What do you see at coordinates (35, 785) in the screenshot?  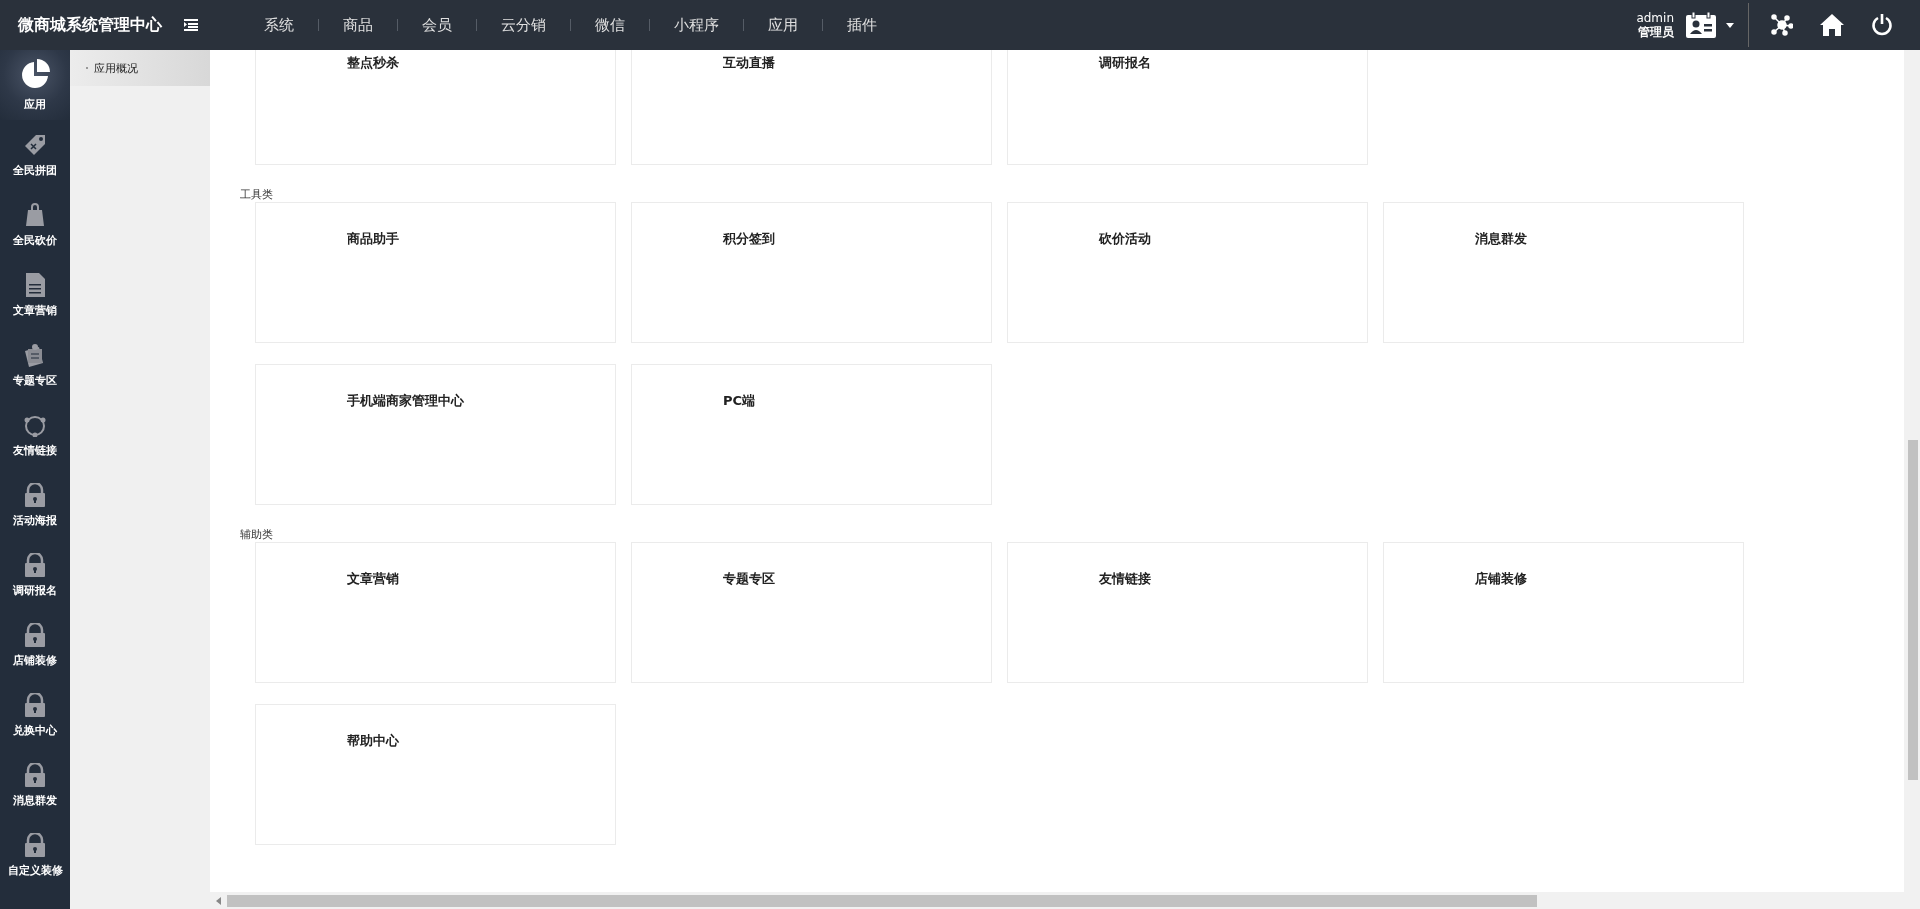 I see `sidebar-item: 消息群发` at bounding box center [35, 785].